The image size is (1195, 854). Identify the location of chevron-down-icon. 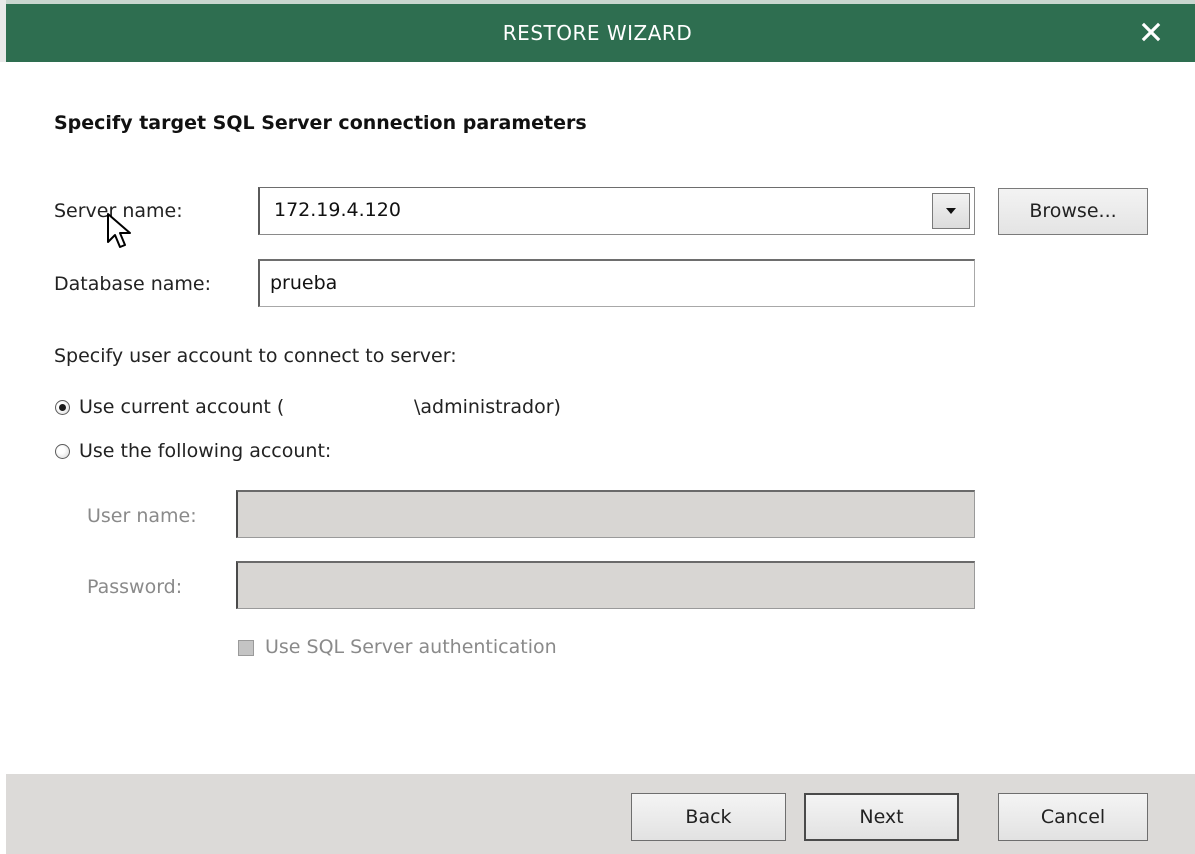
(951, 211).